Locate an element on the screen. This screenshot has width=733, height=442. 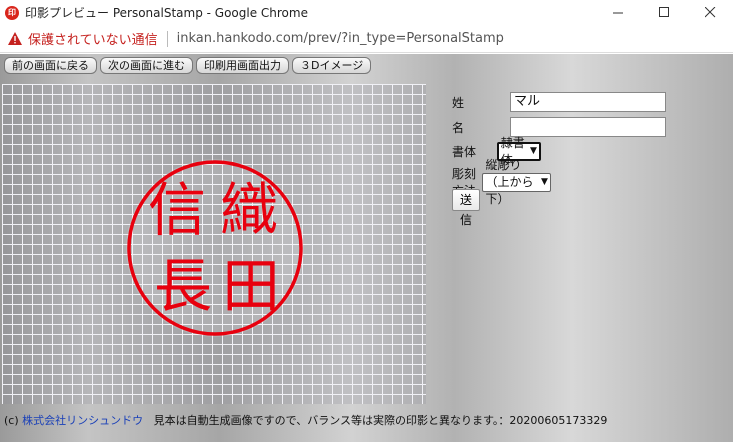
method-select-value: 縦彫り（上から下） is located at coordinates (509, 181).